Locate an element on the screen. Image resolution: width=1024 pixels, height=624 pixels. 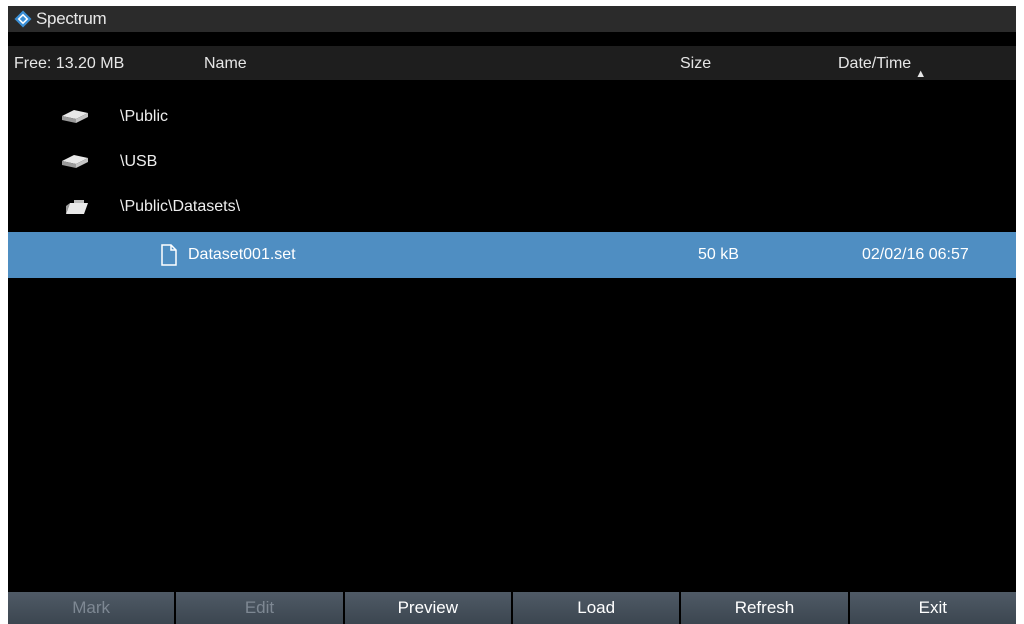
directory-label: \Public\Datasets\ is located at coordinates (180, 206).